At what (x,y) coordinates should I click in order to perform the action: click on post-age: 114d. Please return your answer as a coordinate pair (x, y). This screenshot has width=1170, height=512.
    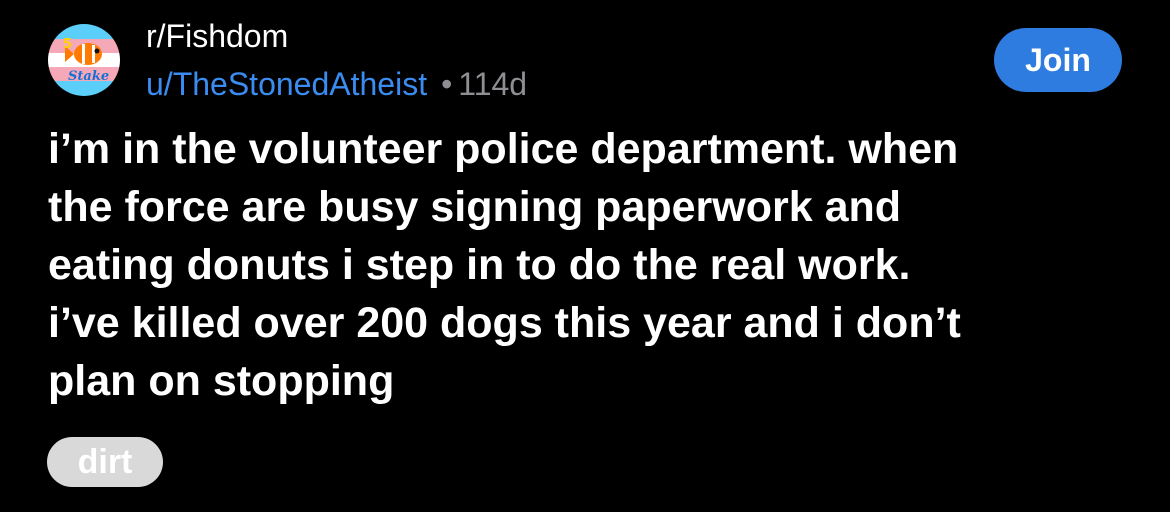
    Looking at the image, I should click on (493, 84).